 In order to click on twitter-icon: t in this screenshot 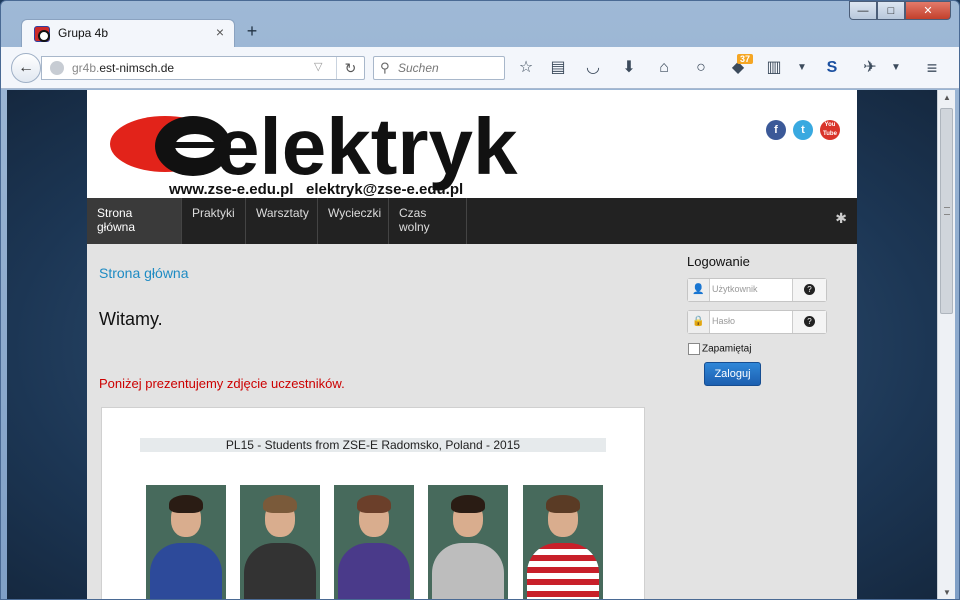, I will do `click(803, 130)`.